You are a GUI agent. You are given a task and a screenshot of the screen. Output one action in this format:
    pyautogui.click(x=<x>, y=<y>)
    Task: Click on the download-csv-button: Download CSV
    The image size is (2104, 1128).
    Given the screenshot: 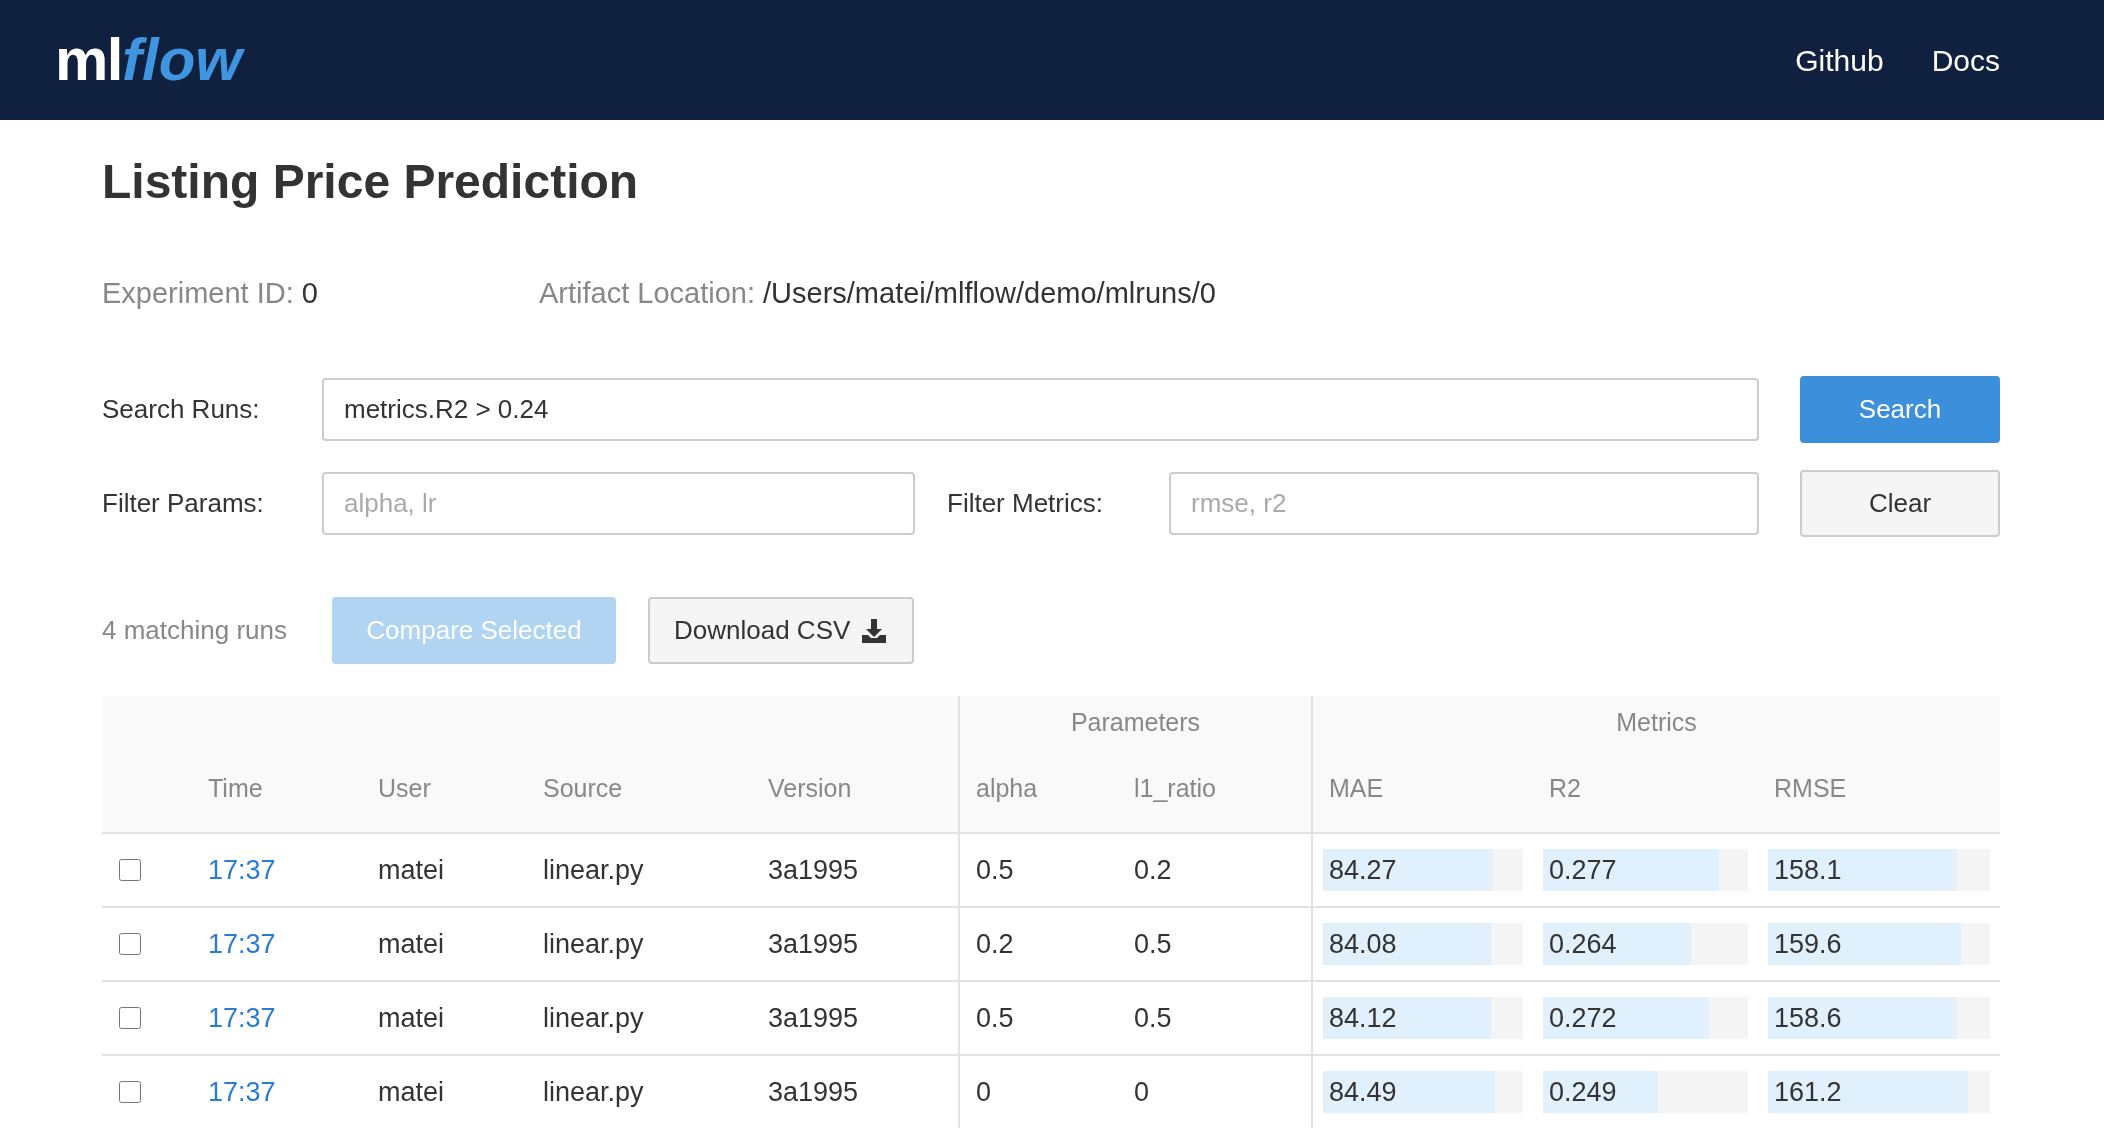 What is the action you would take?
    pyautogui.click(x=781, y=630)
    